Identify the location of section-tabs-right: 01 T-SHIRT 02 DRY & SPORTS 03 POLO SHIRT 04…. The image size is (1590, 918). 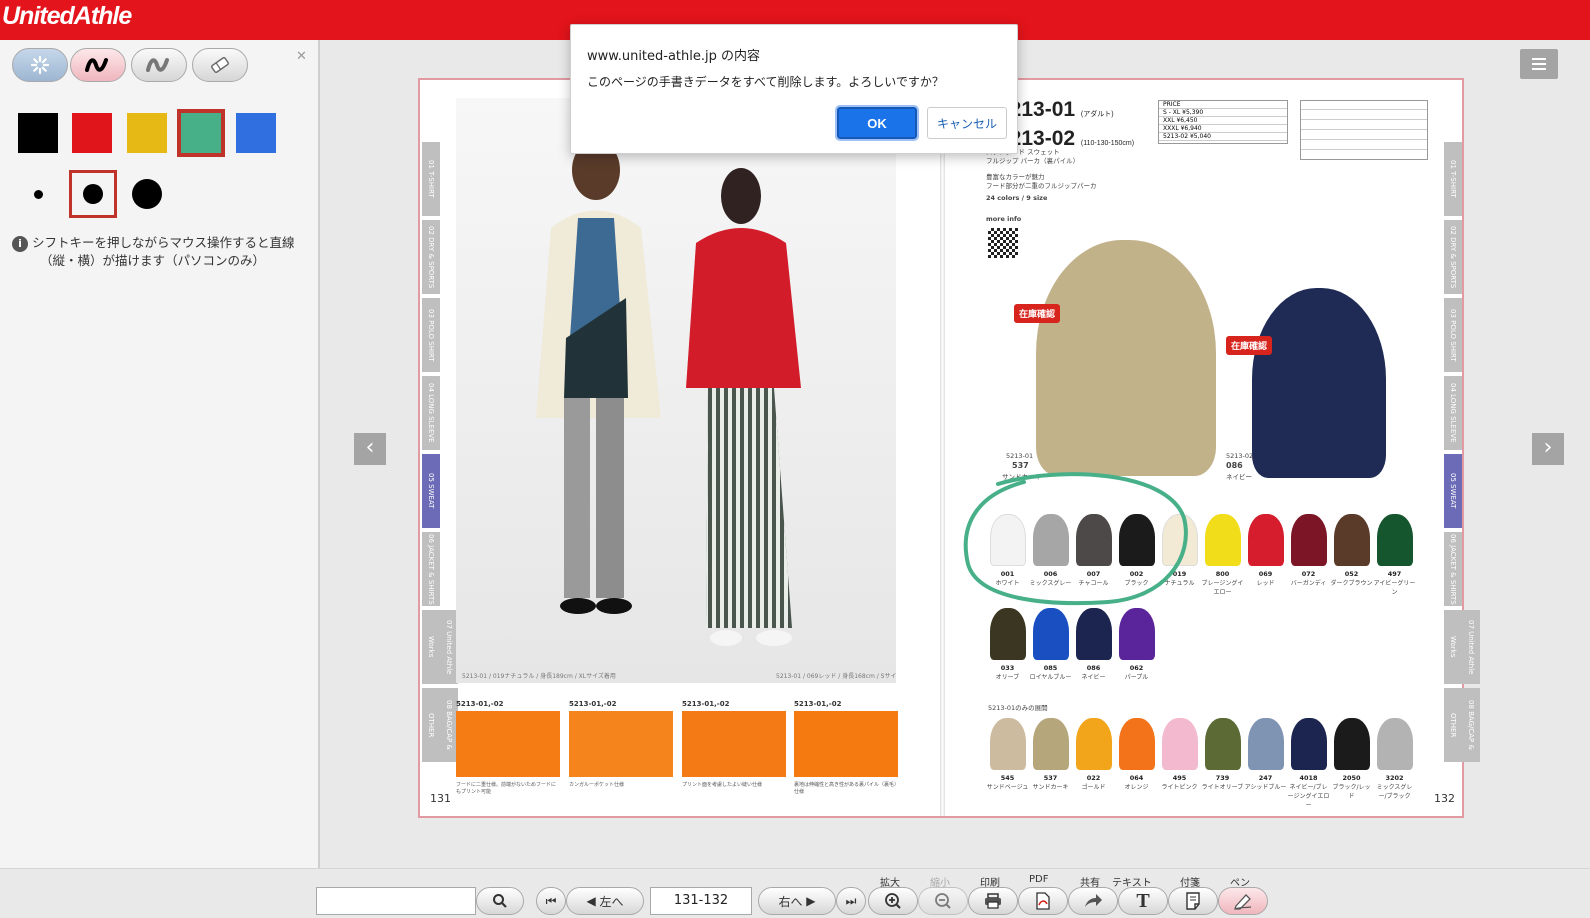
(1462, 454).